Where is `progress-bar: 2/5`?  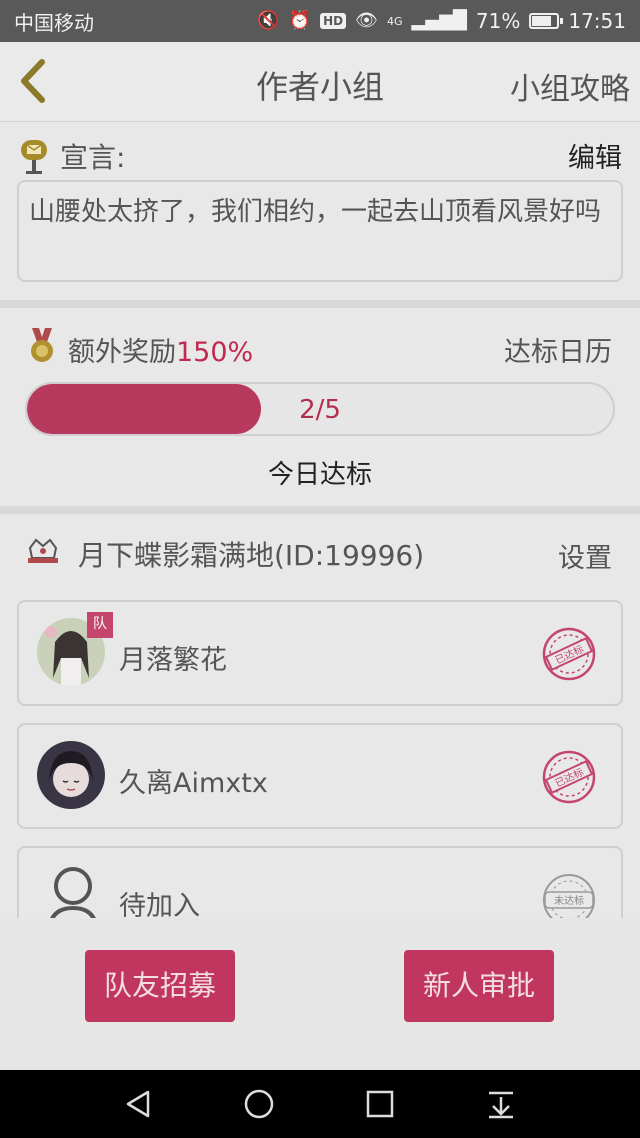
progress-bar: 2/5 is located at coordinates (320, 409).